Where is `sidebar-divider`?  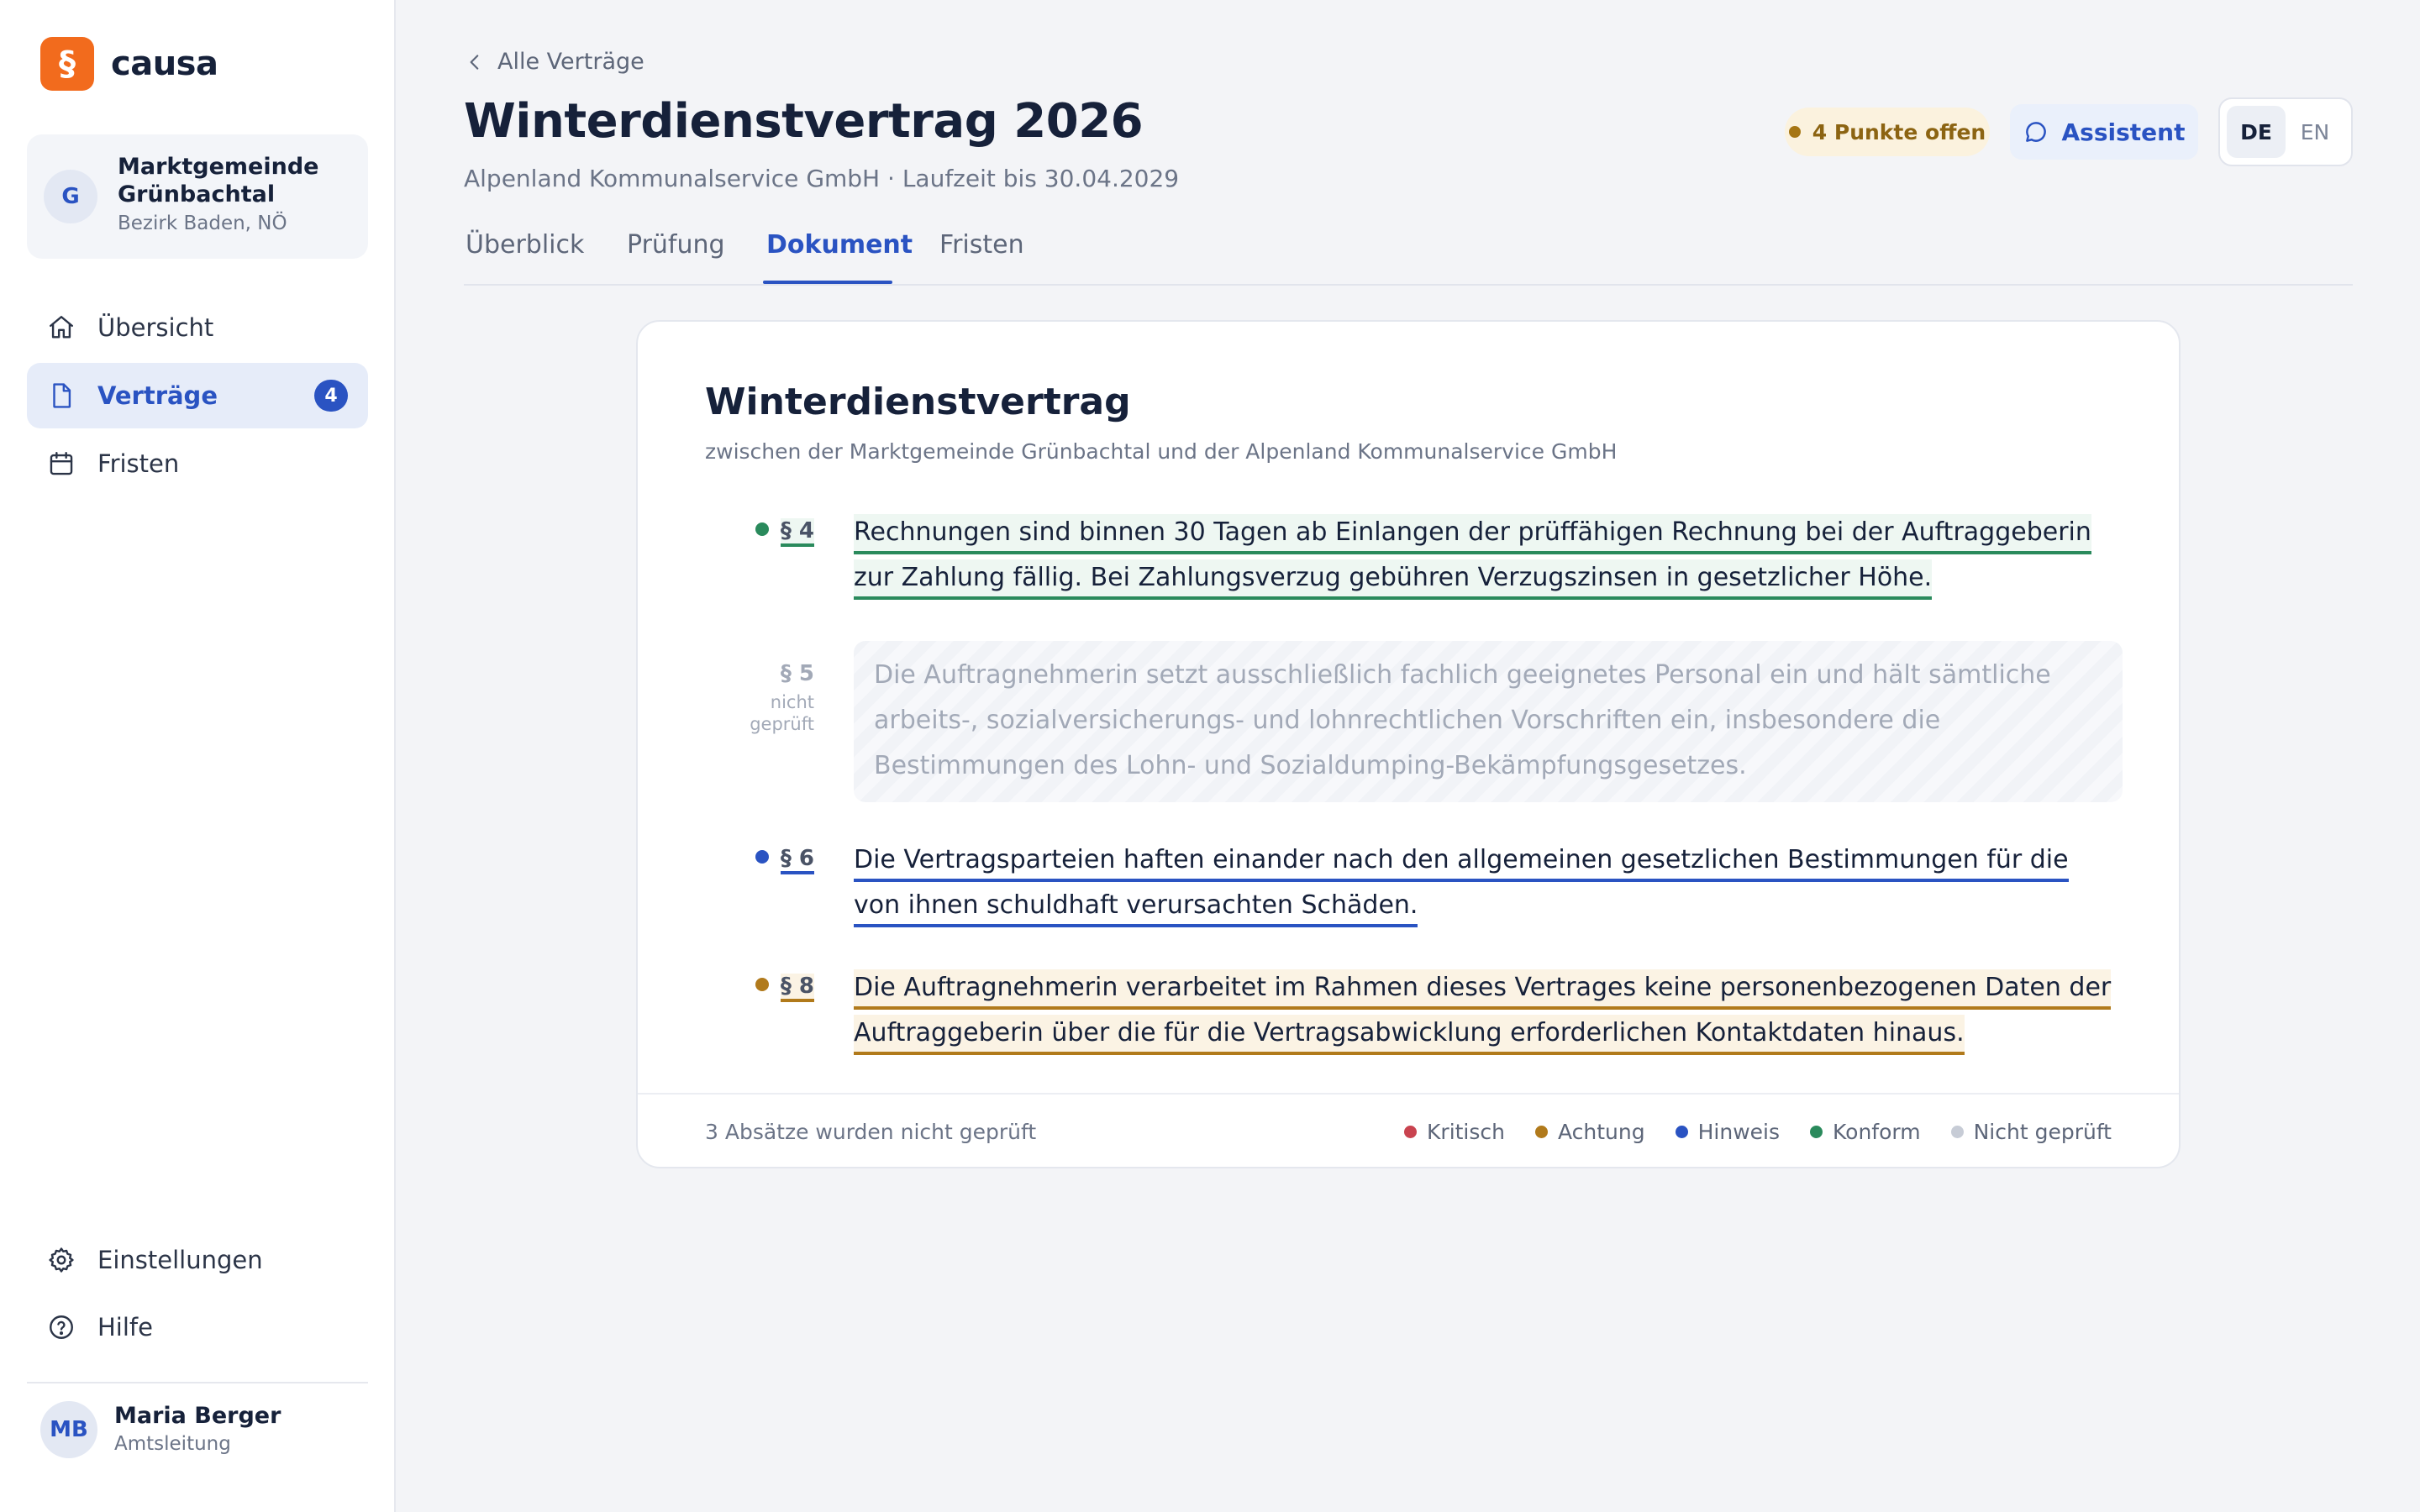
sidebar-divider is located at coordinates (197, 1382).